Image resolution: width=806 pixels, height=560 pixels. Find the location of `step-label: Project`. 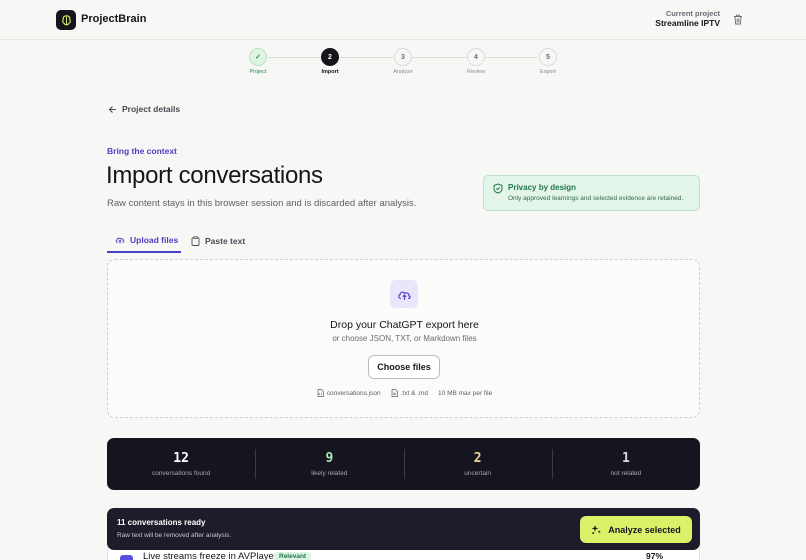

step-label: Project is located at coordinates (258, 72).